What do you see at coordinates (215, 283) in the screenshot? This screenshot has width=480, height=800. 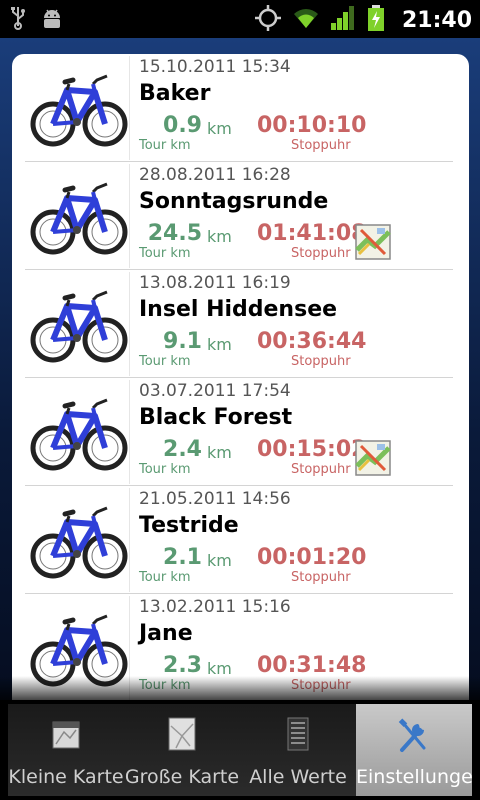 I see `tour-date: 13.08.2011 16:19` at bounding box center [215, 283].